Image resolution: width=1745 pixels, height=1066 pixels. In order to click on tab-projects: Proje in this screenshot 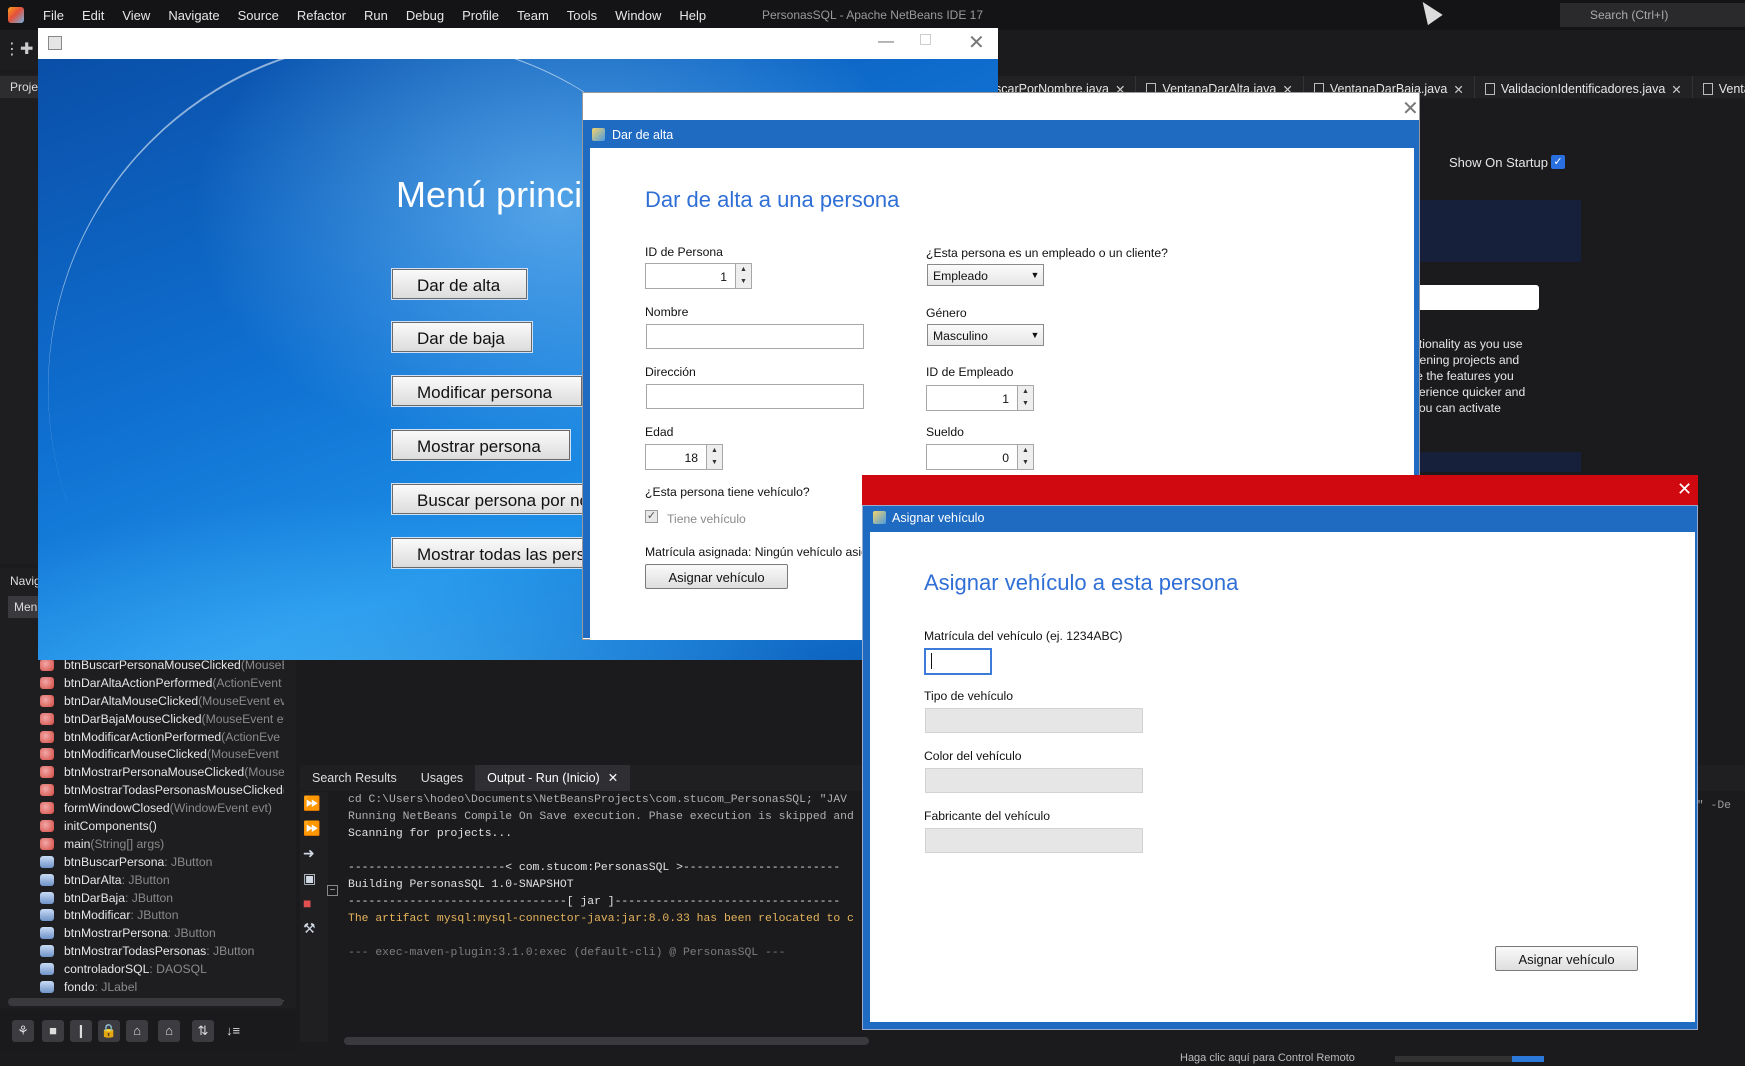, I will do `click(20, 87)`.